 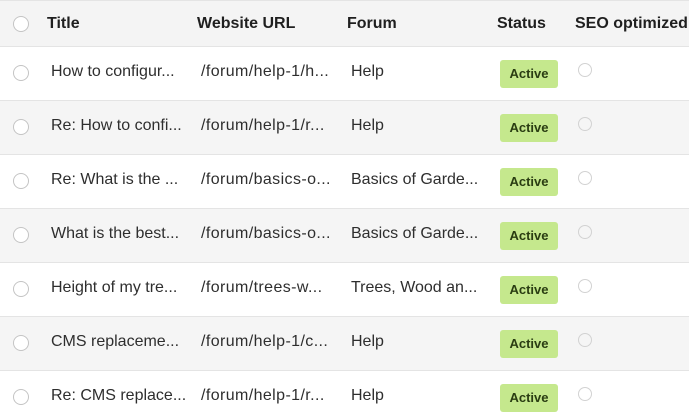 What do you see at coordinates (521, 24) in the screenshot?
I see `column-header-status: Status` at bounding box center [521, 24].